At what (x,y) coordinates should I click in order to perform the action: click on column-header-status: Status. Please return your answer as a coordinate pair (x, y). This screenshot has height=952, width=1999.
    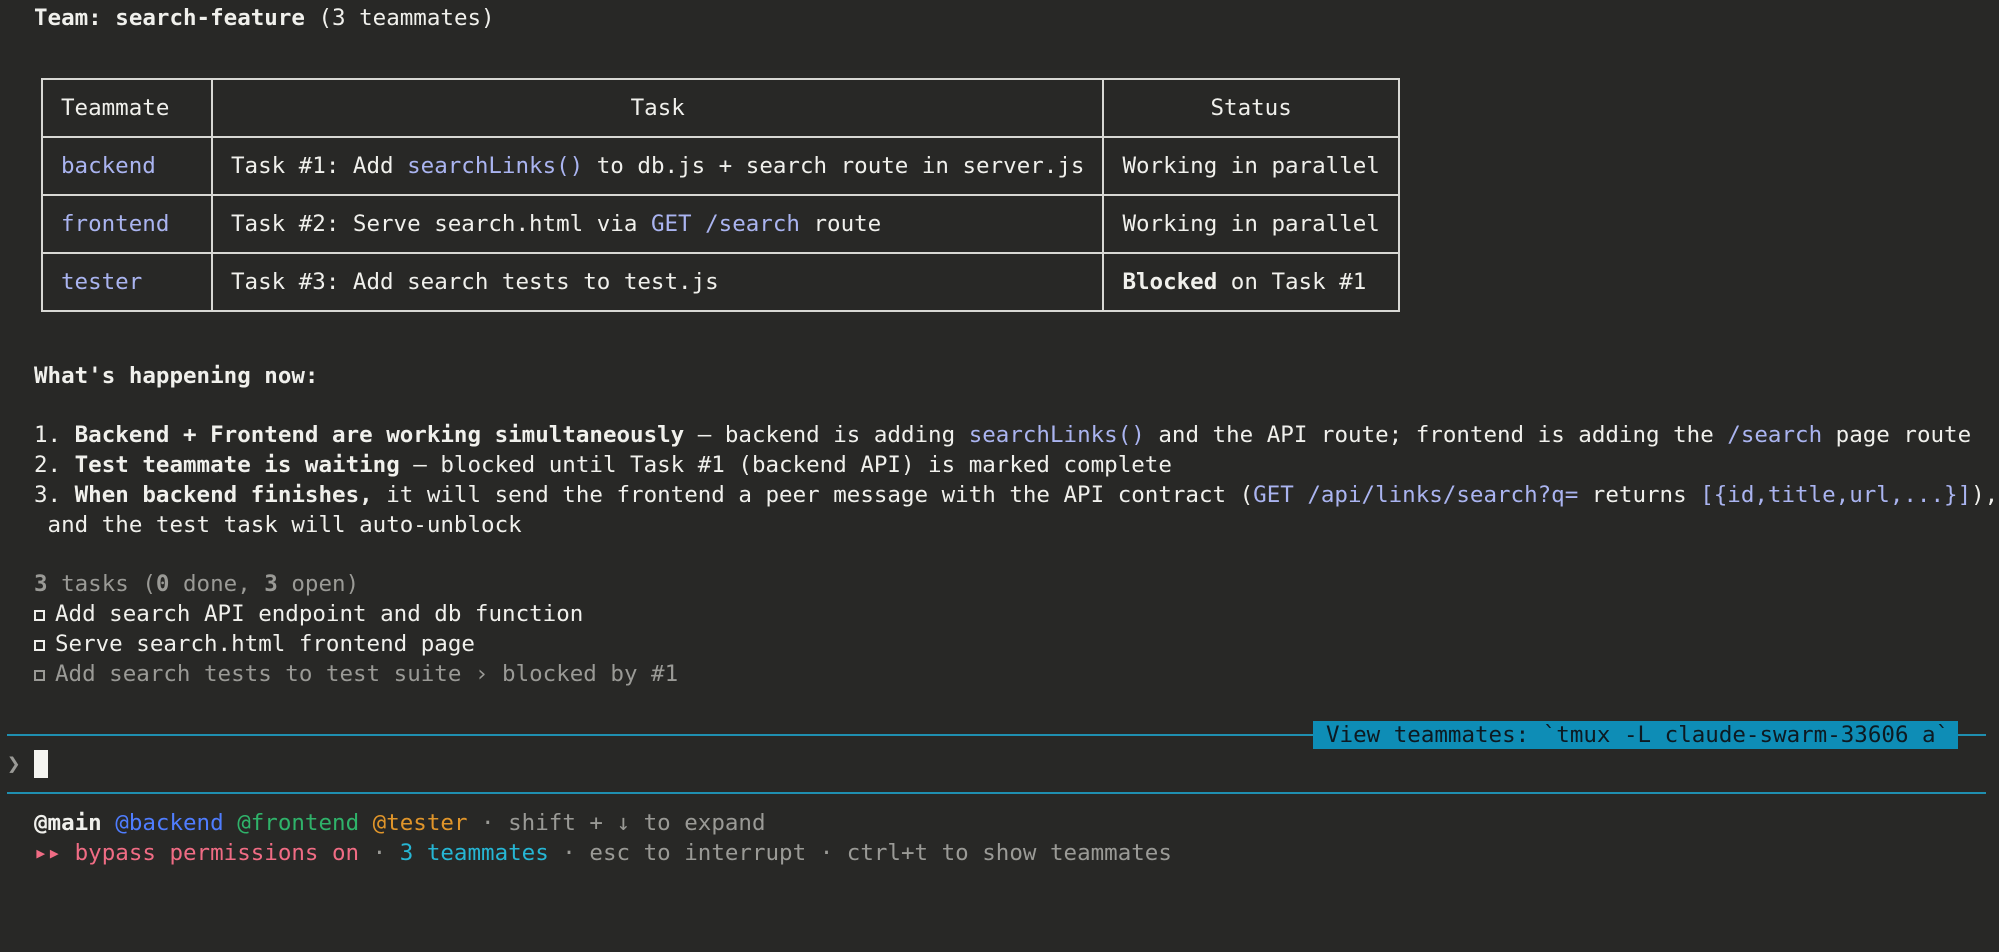
    Looking at the image, I should click on (1251, 108).